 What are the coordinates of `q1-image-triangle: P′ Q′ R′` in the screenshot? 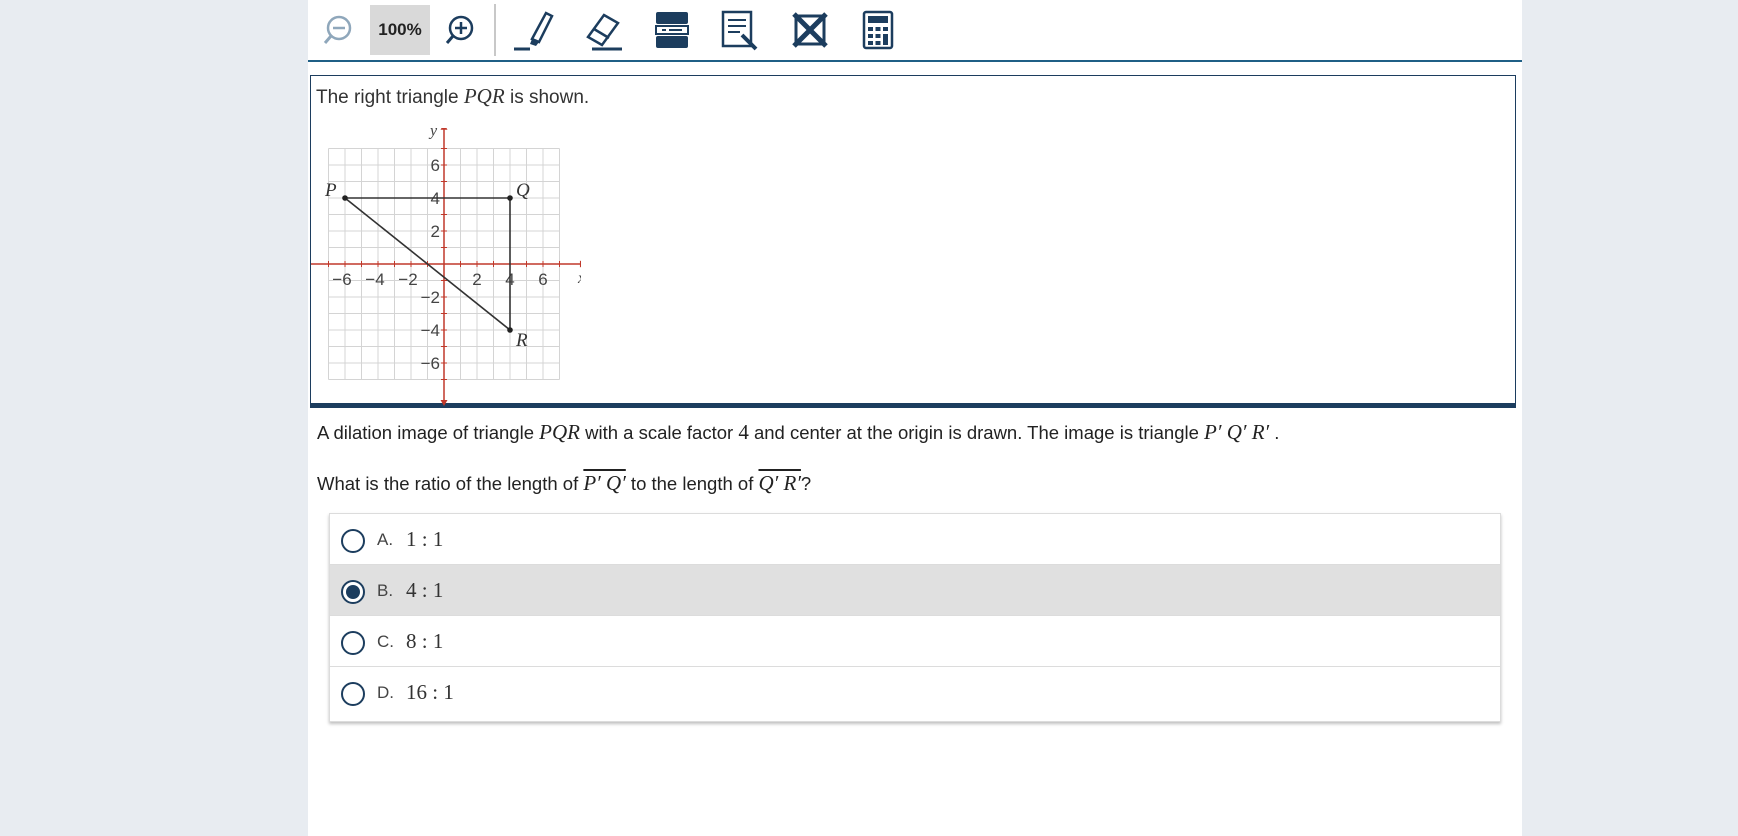 It's located at (1237, 432).